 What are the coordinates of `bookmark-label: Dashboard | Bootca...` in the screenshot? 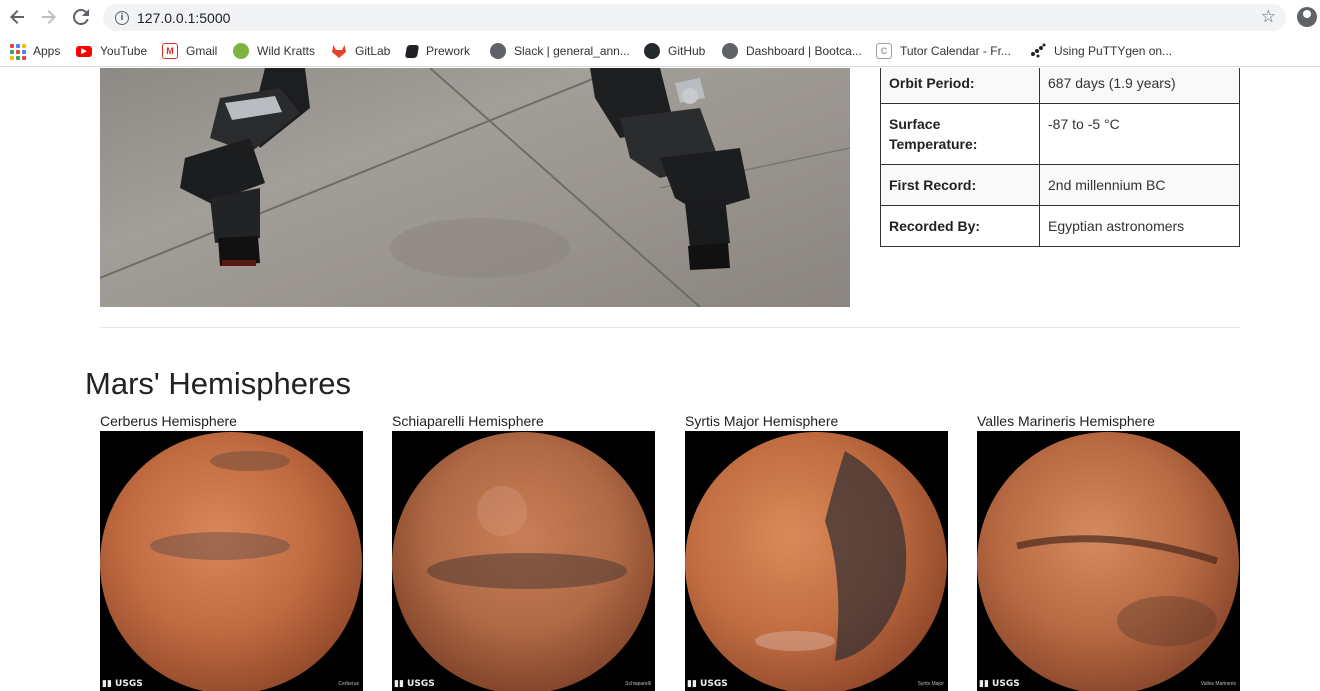 It's located at (804, 51).